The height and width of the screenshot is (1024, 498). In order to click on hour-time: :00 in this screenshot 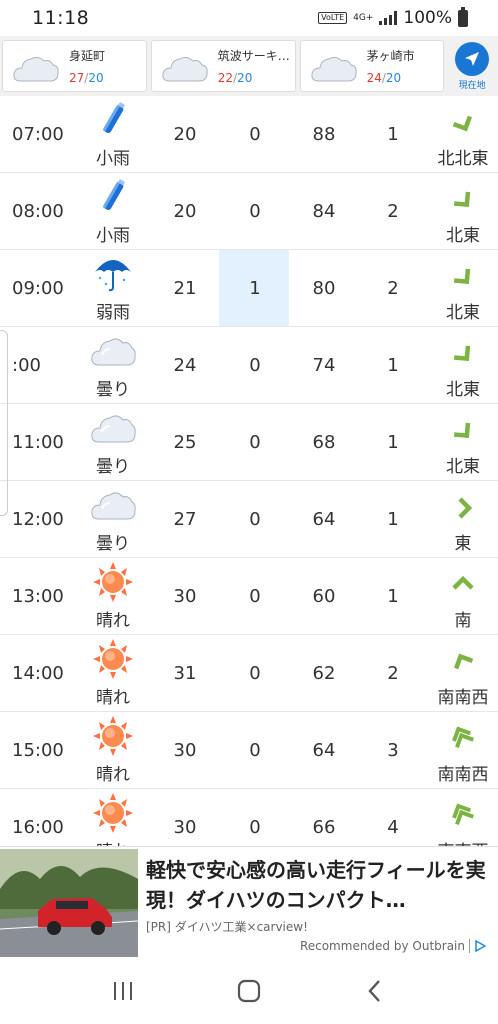, I will do `click(26, 365)`.